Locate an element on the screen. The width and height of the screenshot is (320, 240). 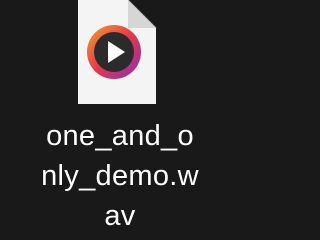
play-icon is located at coordinates (114, 52).